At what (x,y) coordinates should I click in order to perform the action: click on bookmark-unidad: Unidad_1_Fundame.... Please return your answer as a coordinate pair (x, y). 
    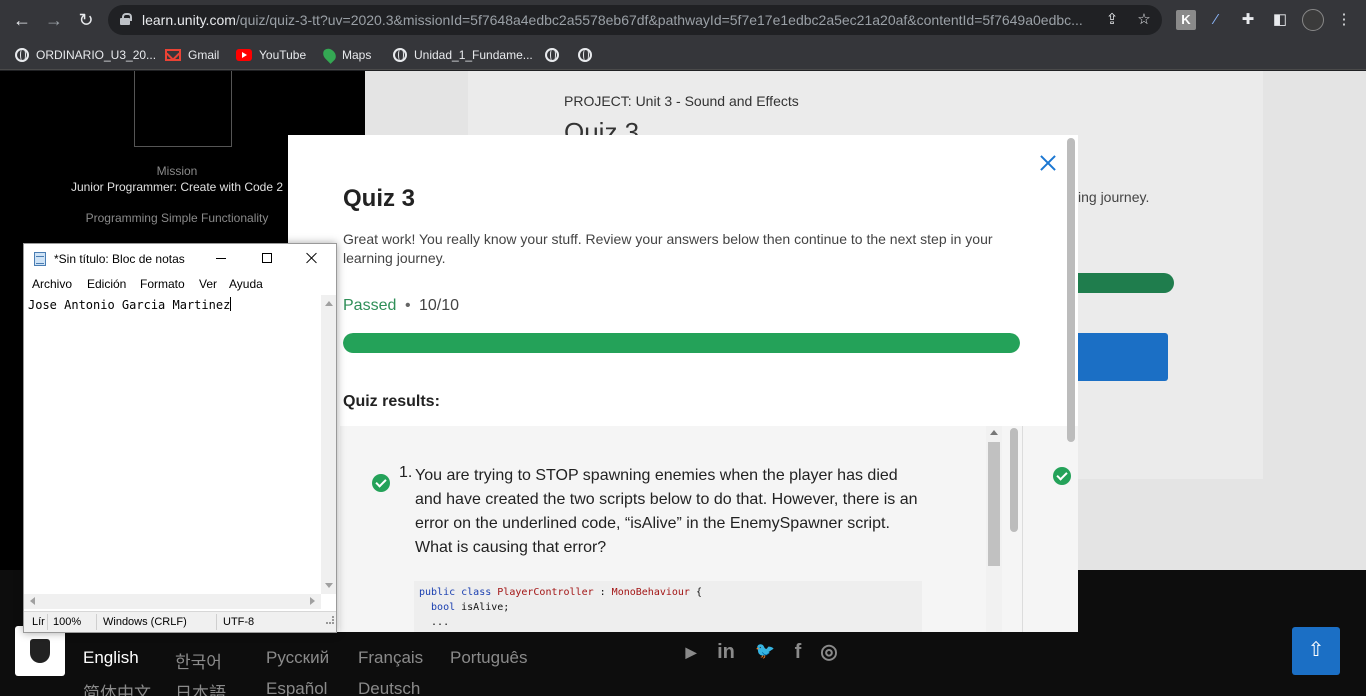
    Looking at the image, I should click on (463, 55).